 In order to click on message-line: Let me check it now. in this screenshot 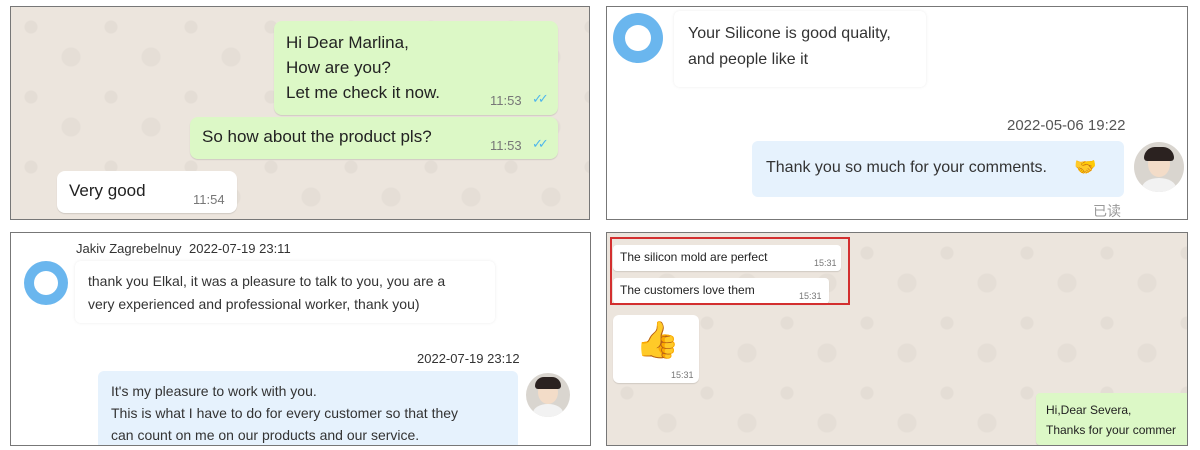, I will do `click(363, 92)`.